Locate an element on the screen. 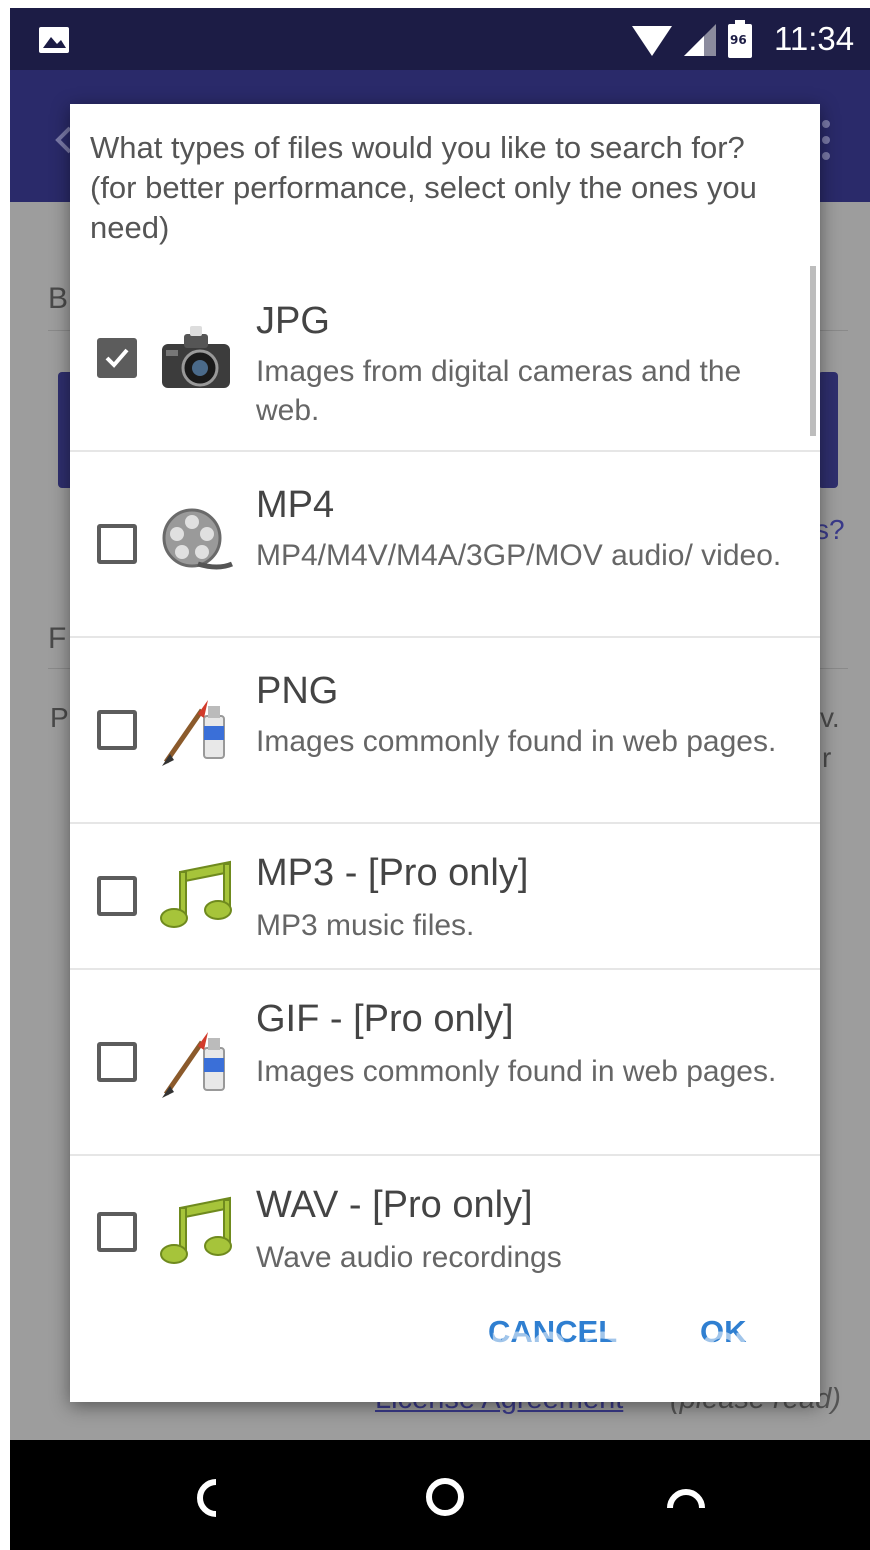  navigation-bar is located at coordinates (440, 1495).